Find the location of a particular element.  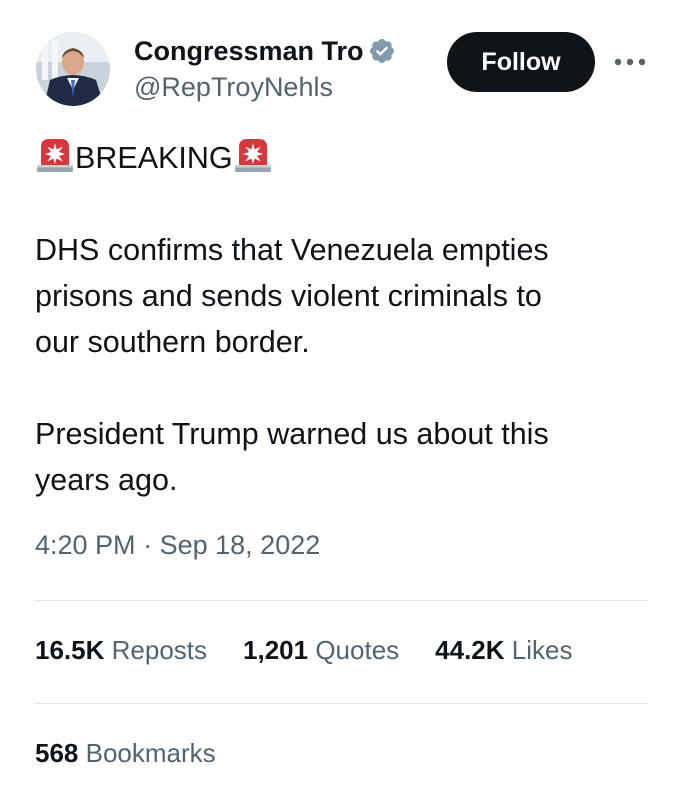

tweet-line: years ago. is located at coordinates (106, 480).